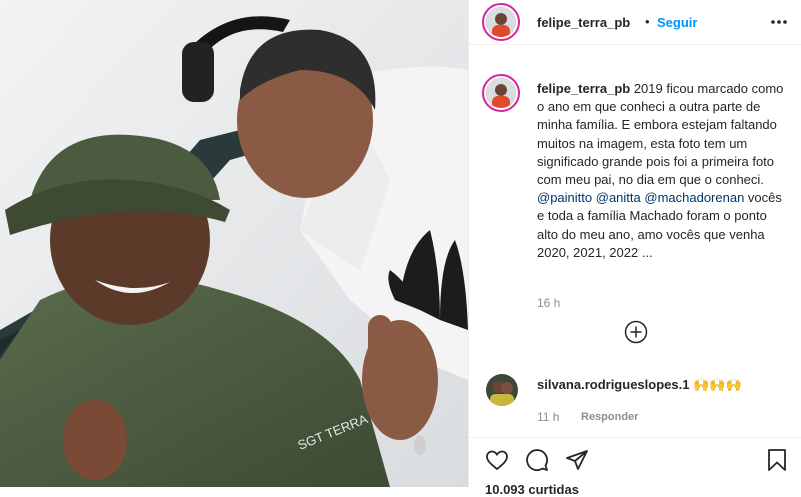  What do you see at coordinates (548, 303) in the screenshot?
I see `caption-timestamp: 16 h` at bounding box center [548, 303].